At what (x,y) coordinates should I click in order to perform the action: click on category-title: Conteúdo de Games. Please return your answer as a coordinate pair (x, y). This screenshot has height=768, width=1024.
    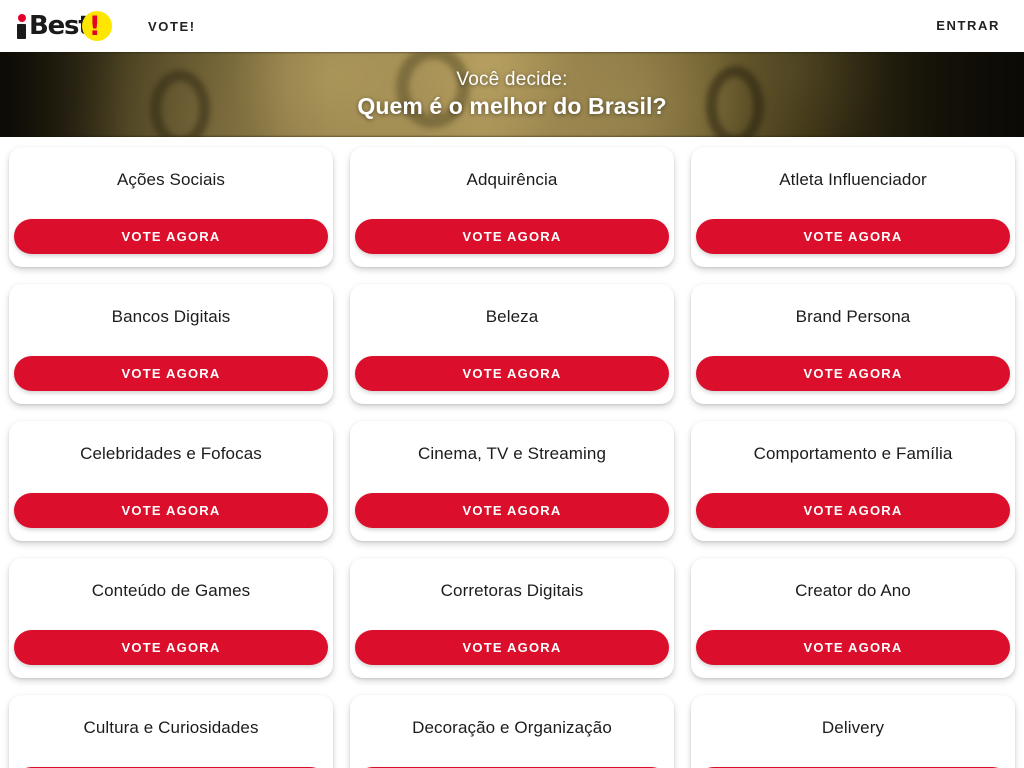
    Looking at the image, I should click on (171, 590).